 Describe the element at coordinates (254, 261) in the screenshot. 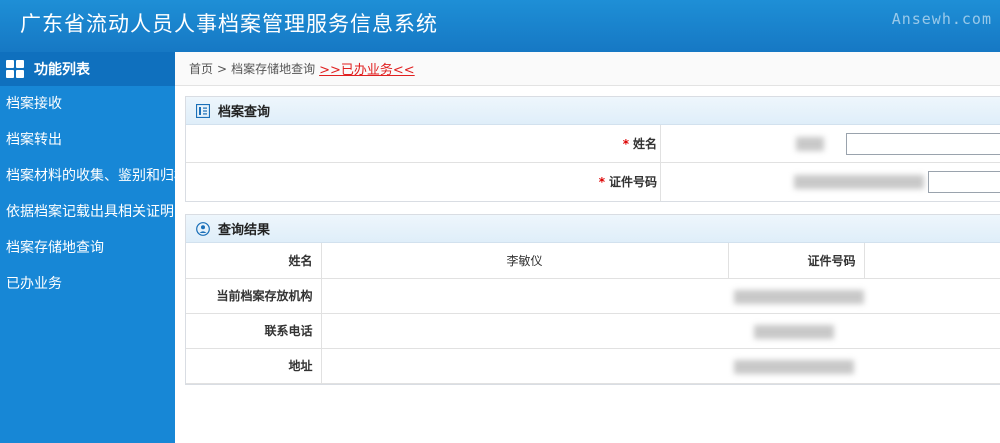

I see `result-name-label: 姓名` at that location.